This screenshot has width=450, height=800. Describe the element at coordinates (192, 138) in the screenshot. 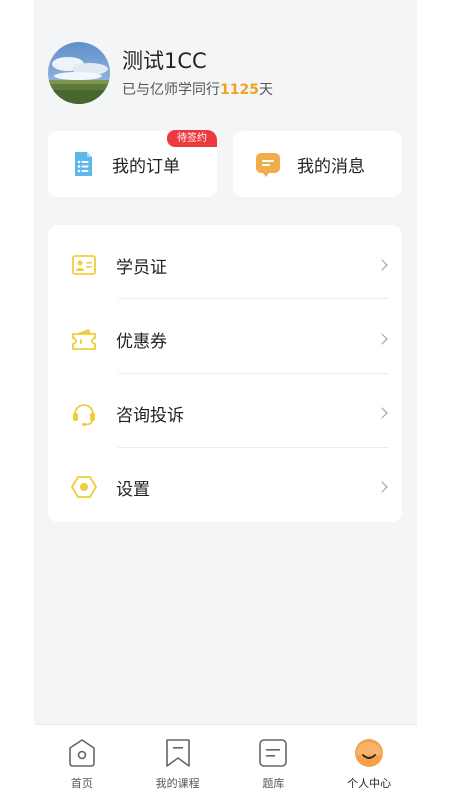

I see `pending-sign-badge: 待签约` at that location.